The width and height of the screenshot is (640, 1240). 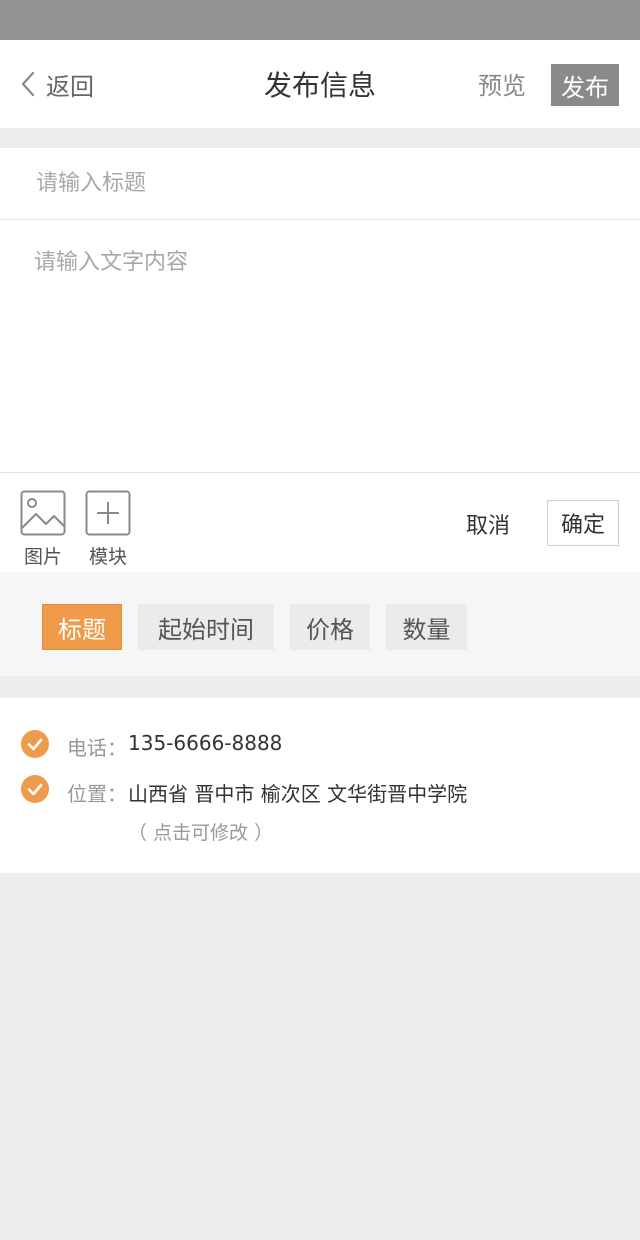 I want to click on confirm-button: 确定, so click(x=583, y=523).